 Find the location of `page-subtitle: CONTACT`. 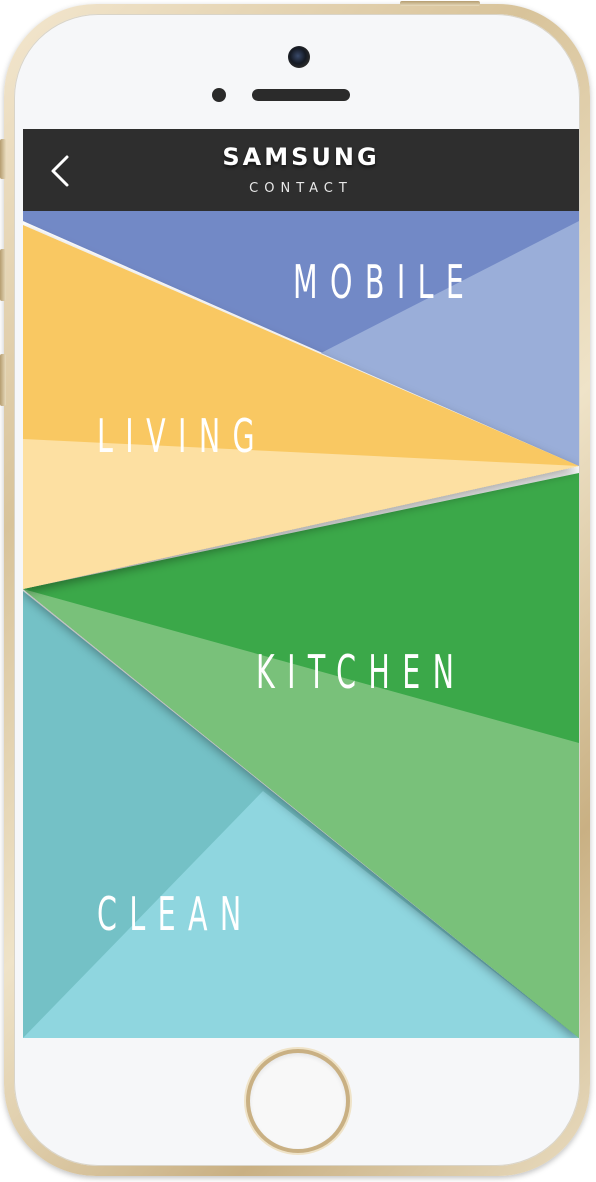

page-subtitle: CONTACT is located at coordinates (301, 188).